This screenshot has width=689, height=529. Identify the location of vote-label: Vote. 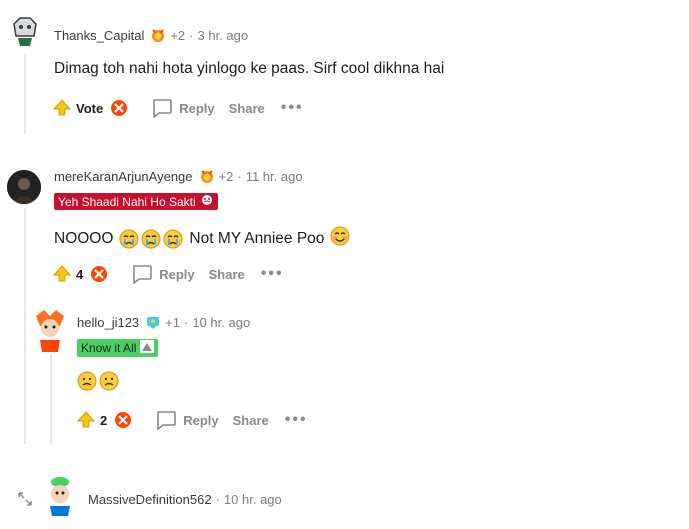
(90, 108).